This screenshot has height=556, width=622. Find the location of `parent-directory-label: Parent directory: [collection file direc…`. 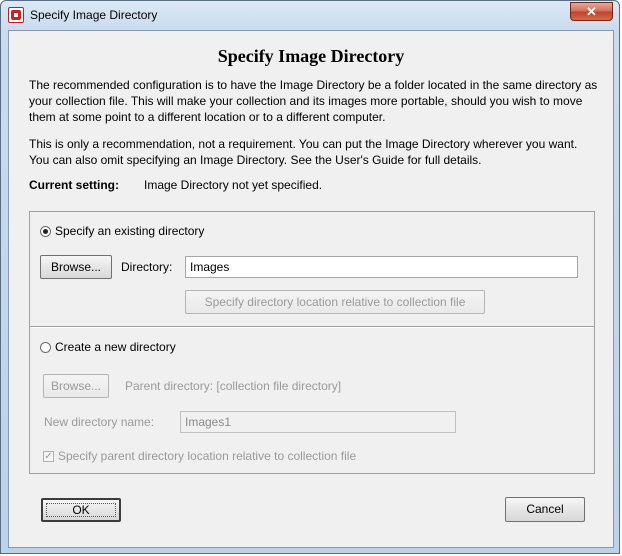

parent-directory-label: Parent directory: [collection file direc… is located at coordinates (233, 386).